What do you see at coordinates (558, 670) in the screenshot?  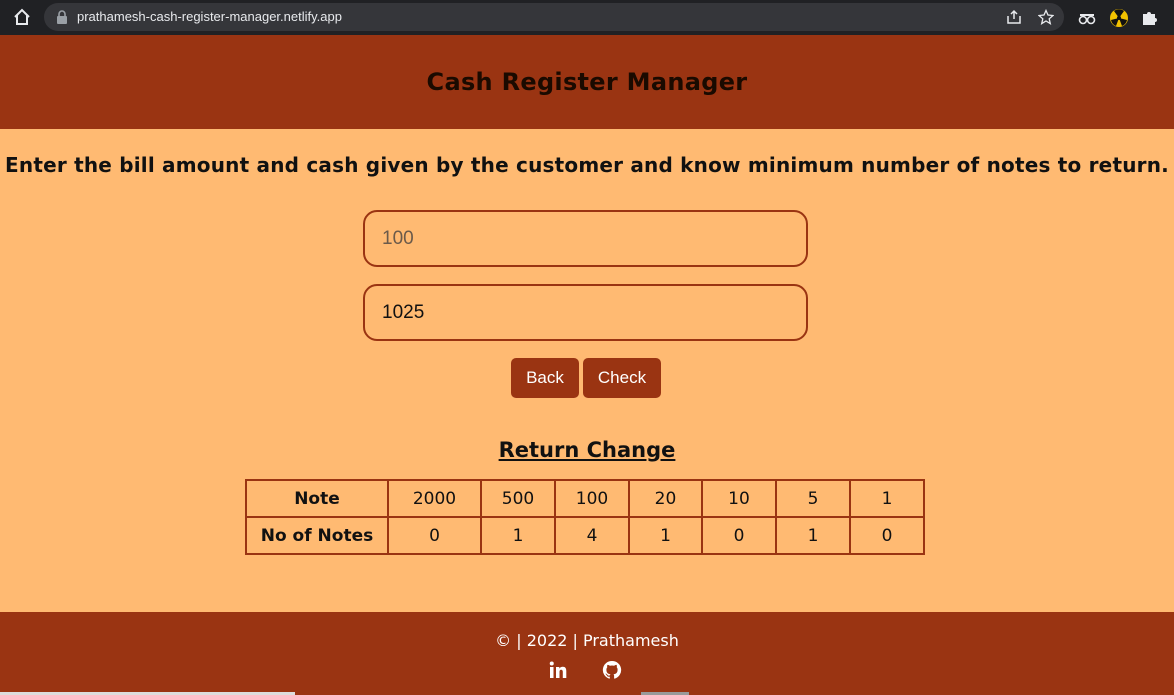 I see `linkedin-icon` at bounding box center [558, 670].